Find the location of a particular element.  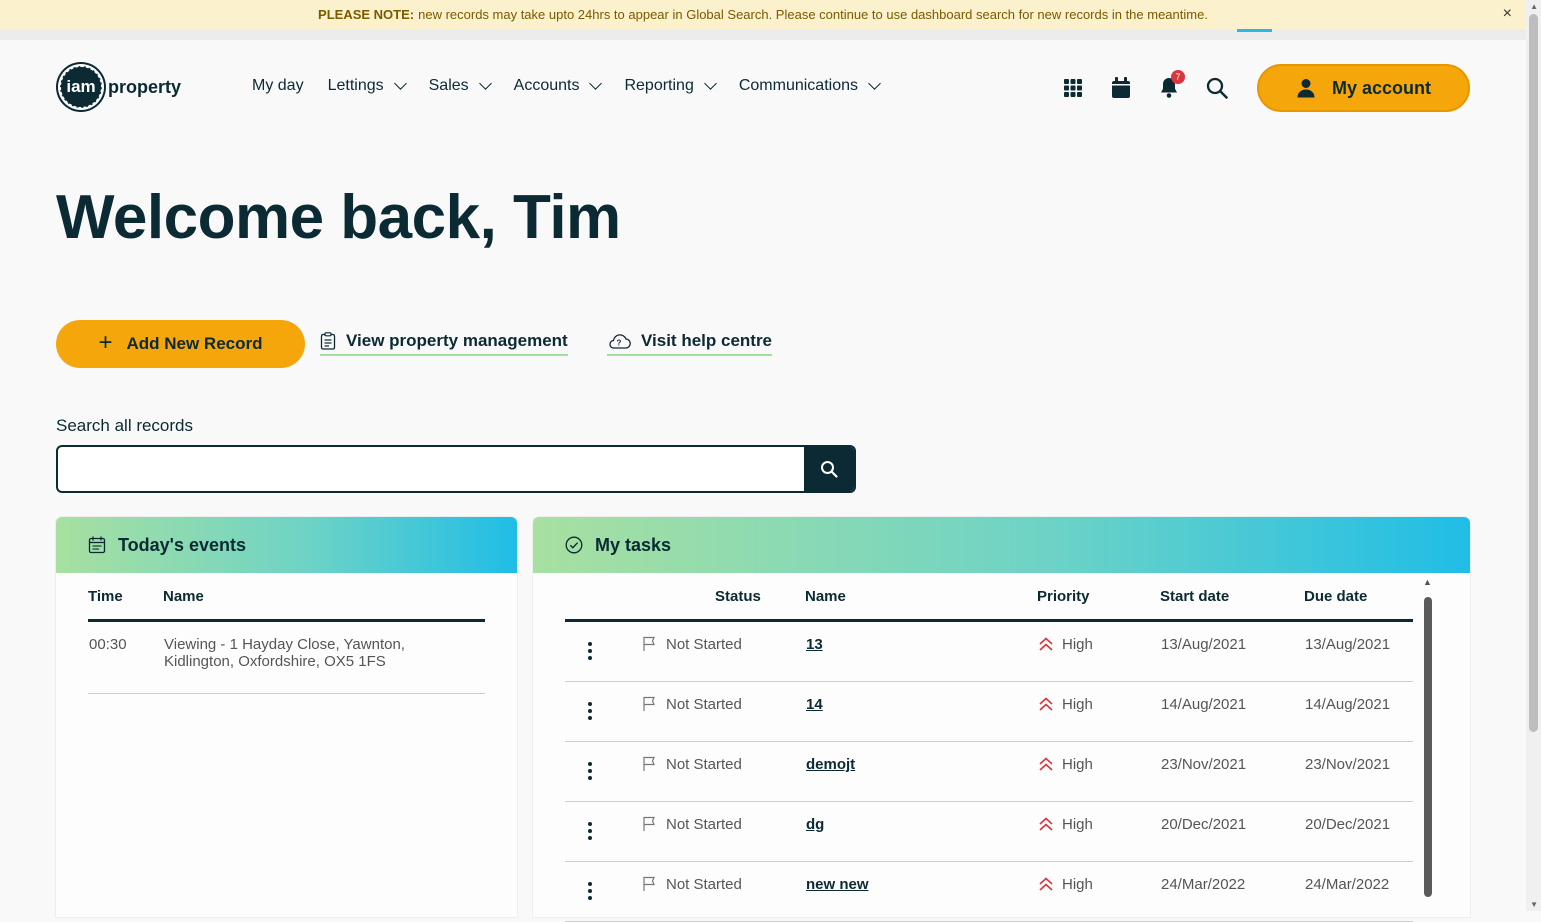

apps-grid-icon is located at coordinates (1073, 88).